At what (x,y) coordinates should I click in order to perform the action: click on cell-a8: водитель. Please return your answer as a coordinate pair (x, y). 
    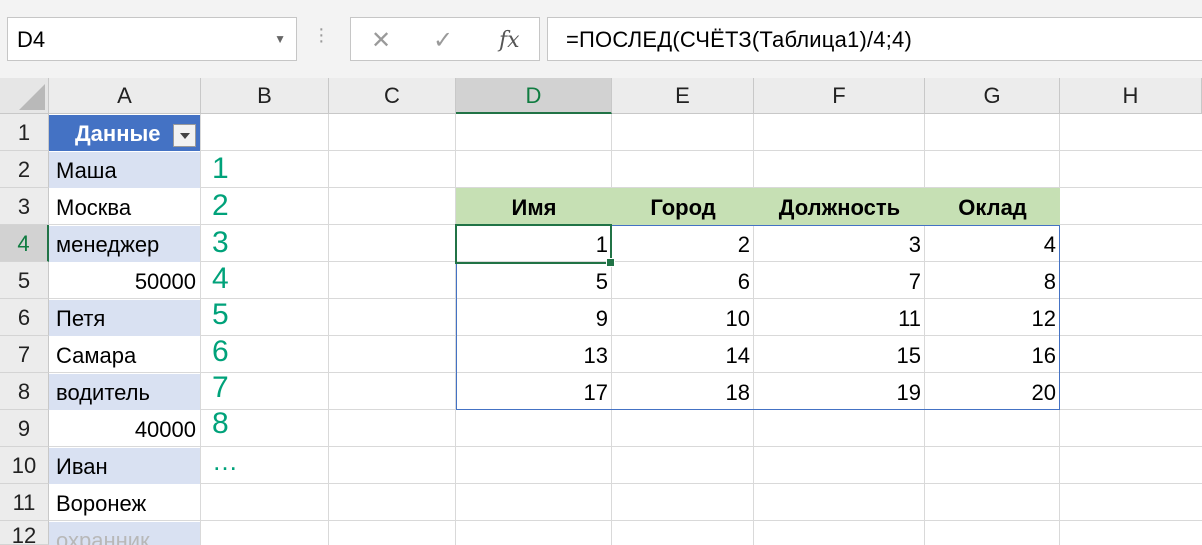
    Looking at the image, I should click on (124, 392).